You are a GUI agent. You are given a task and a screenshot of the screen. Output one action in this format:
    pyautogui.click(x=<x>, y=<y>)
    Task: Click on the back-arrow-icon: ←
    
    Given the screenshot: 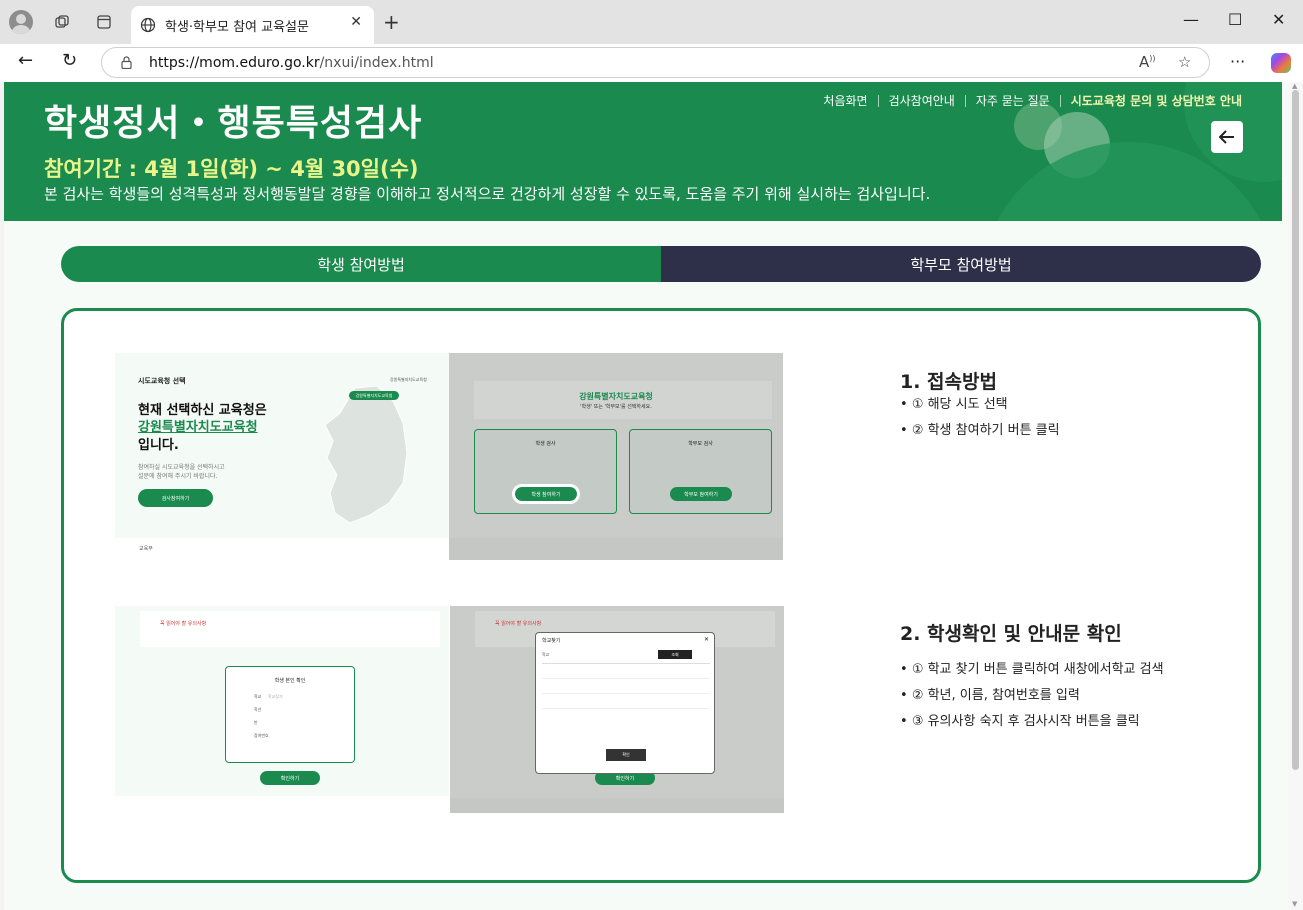 What is the action you would take?
    pyautogui.click(x=25, y=60)
    